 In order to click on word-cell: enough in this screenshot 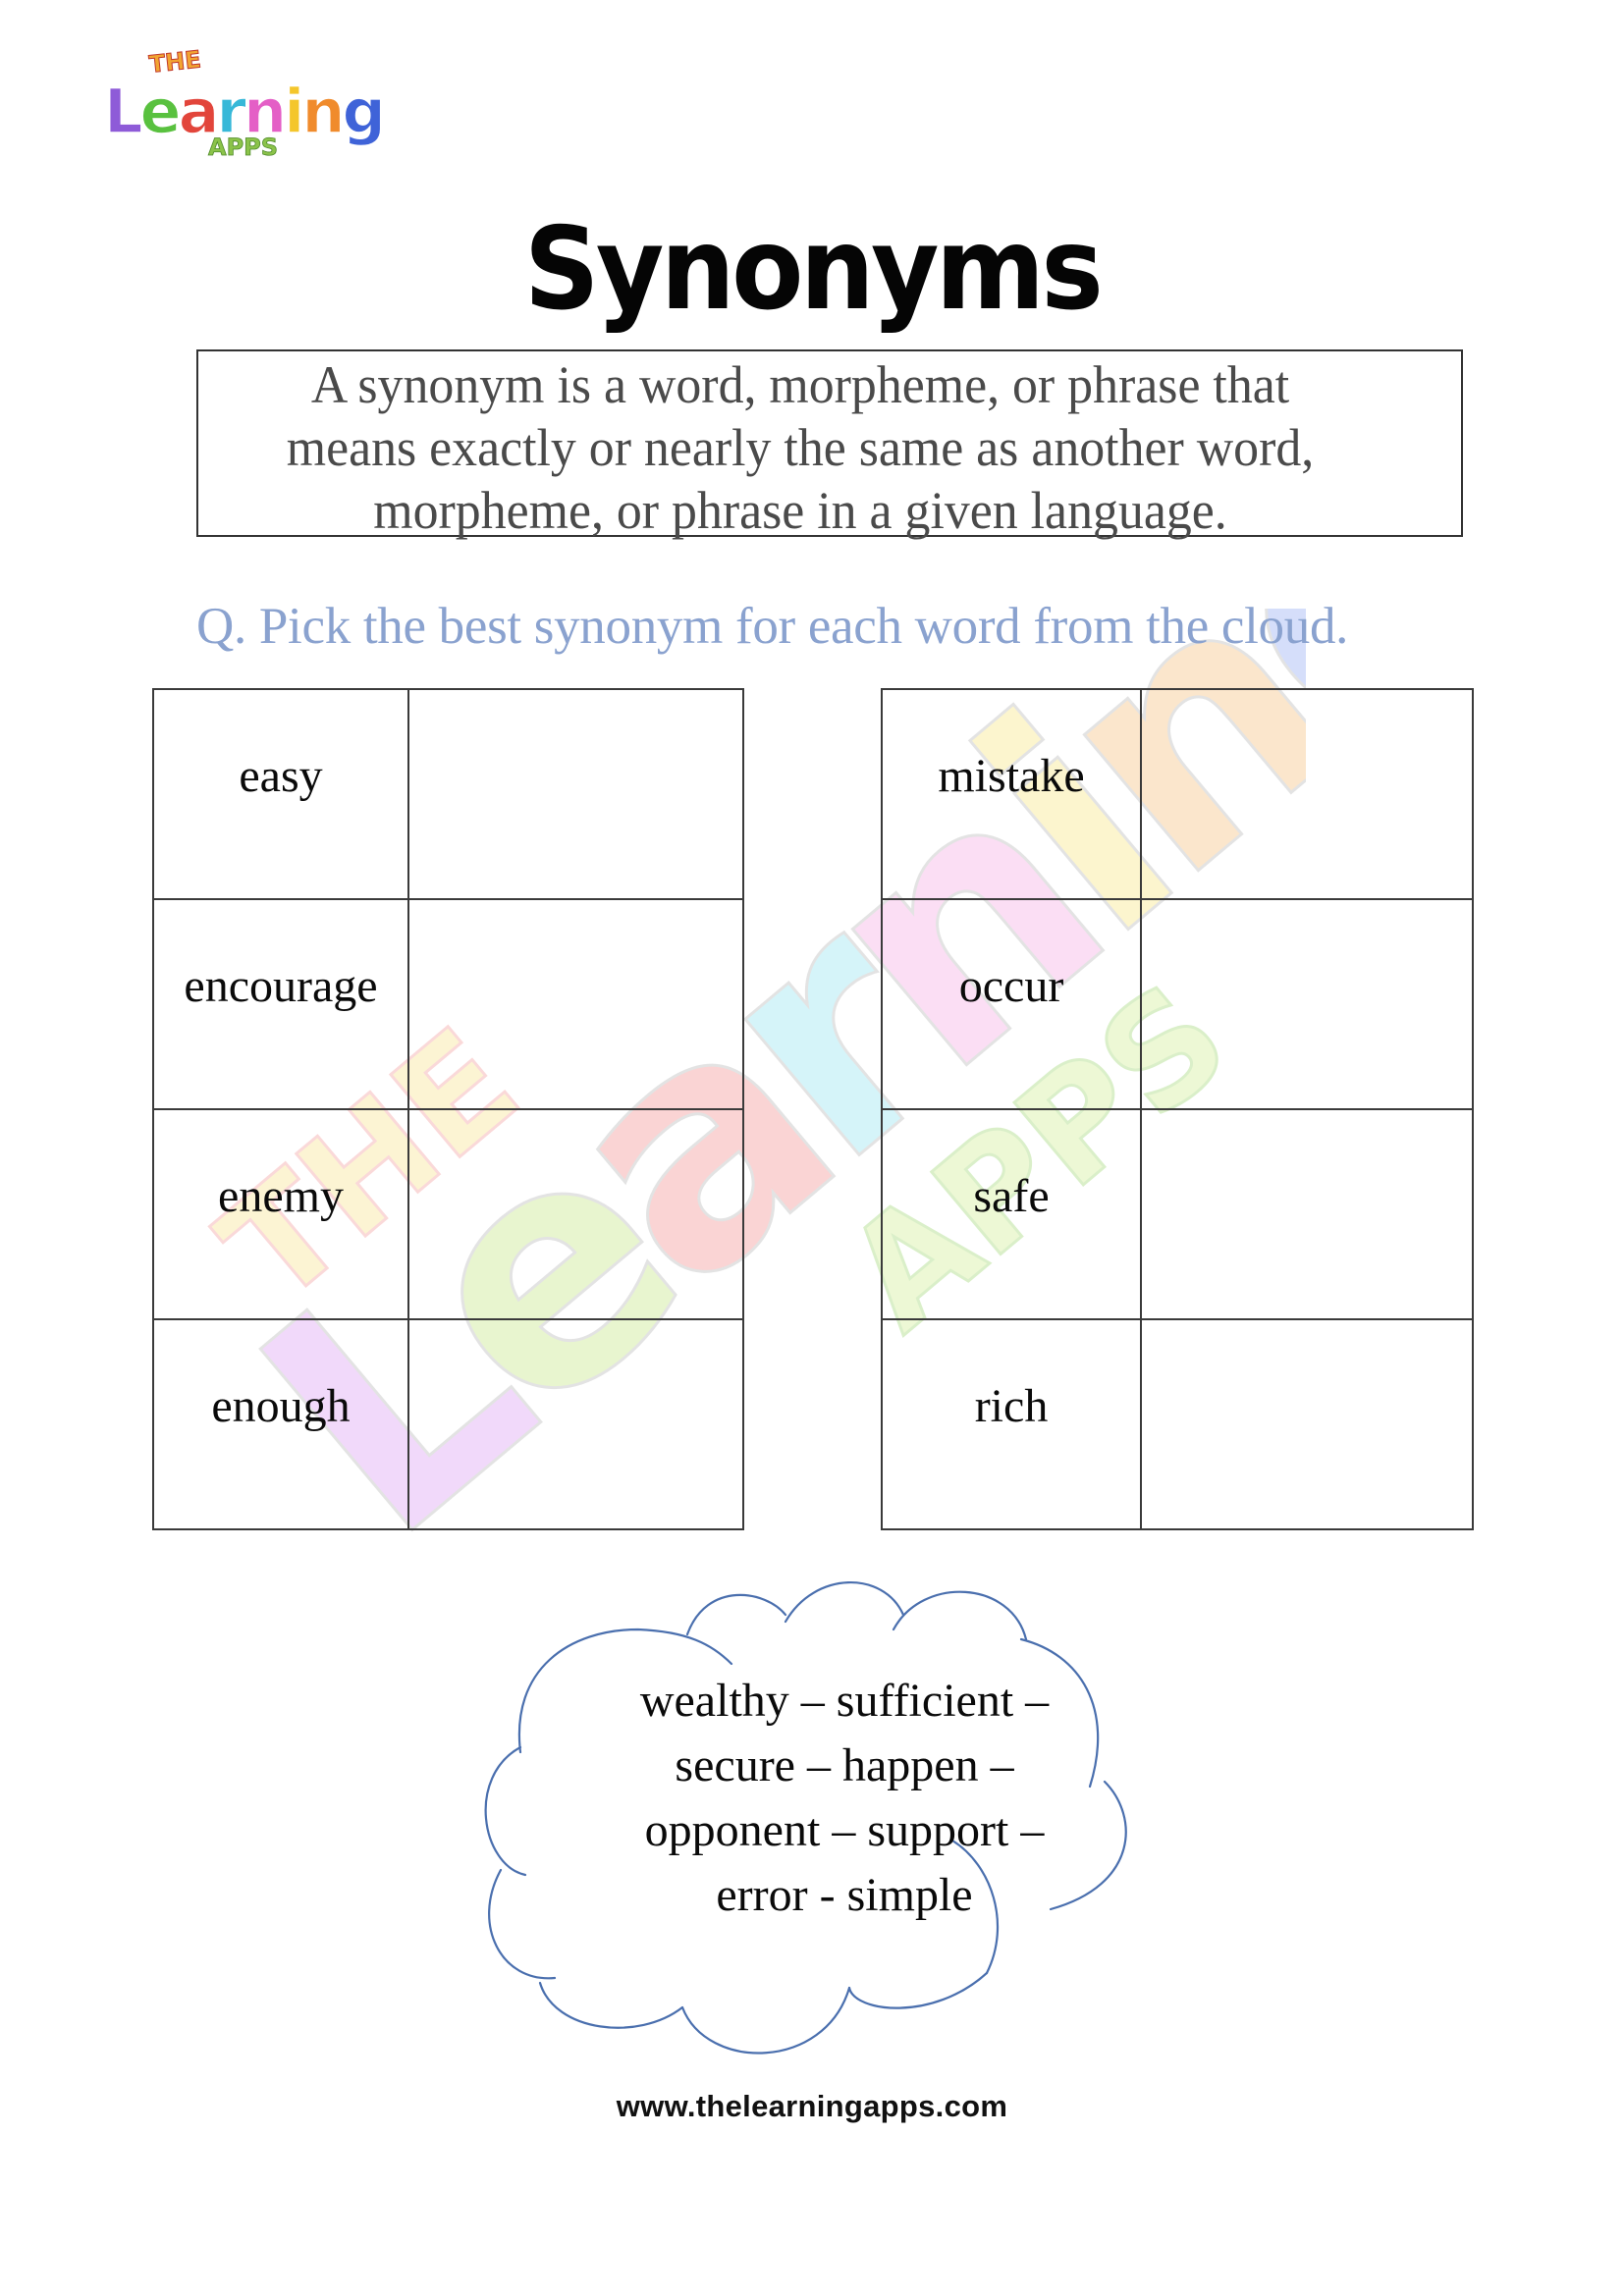, I will do `click(280, 1424)`.